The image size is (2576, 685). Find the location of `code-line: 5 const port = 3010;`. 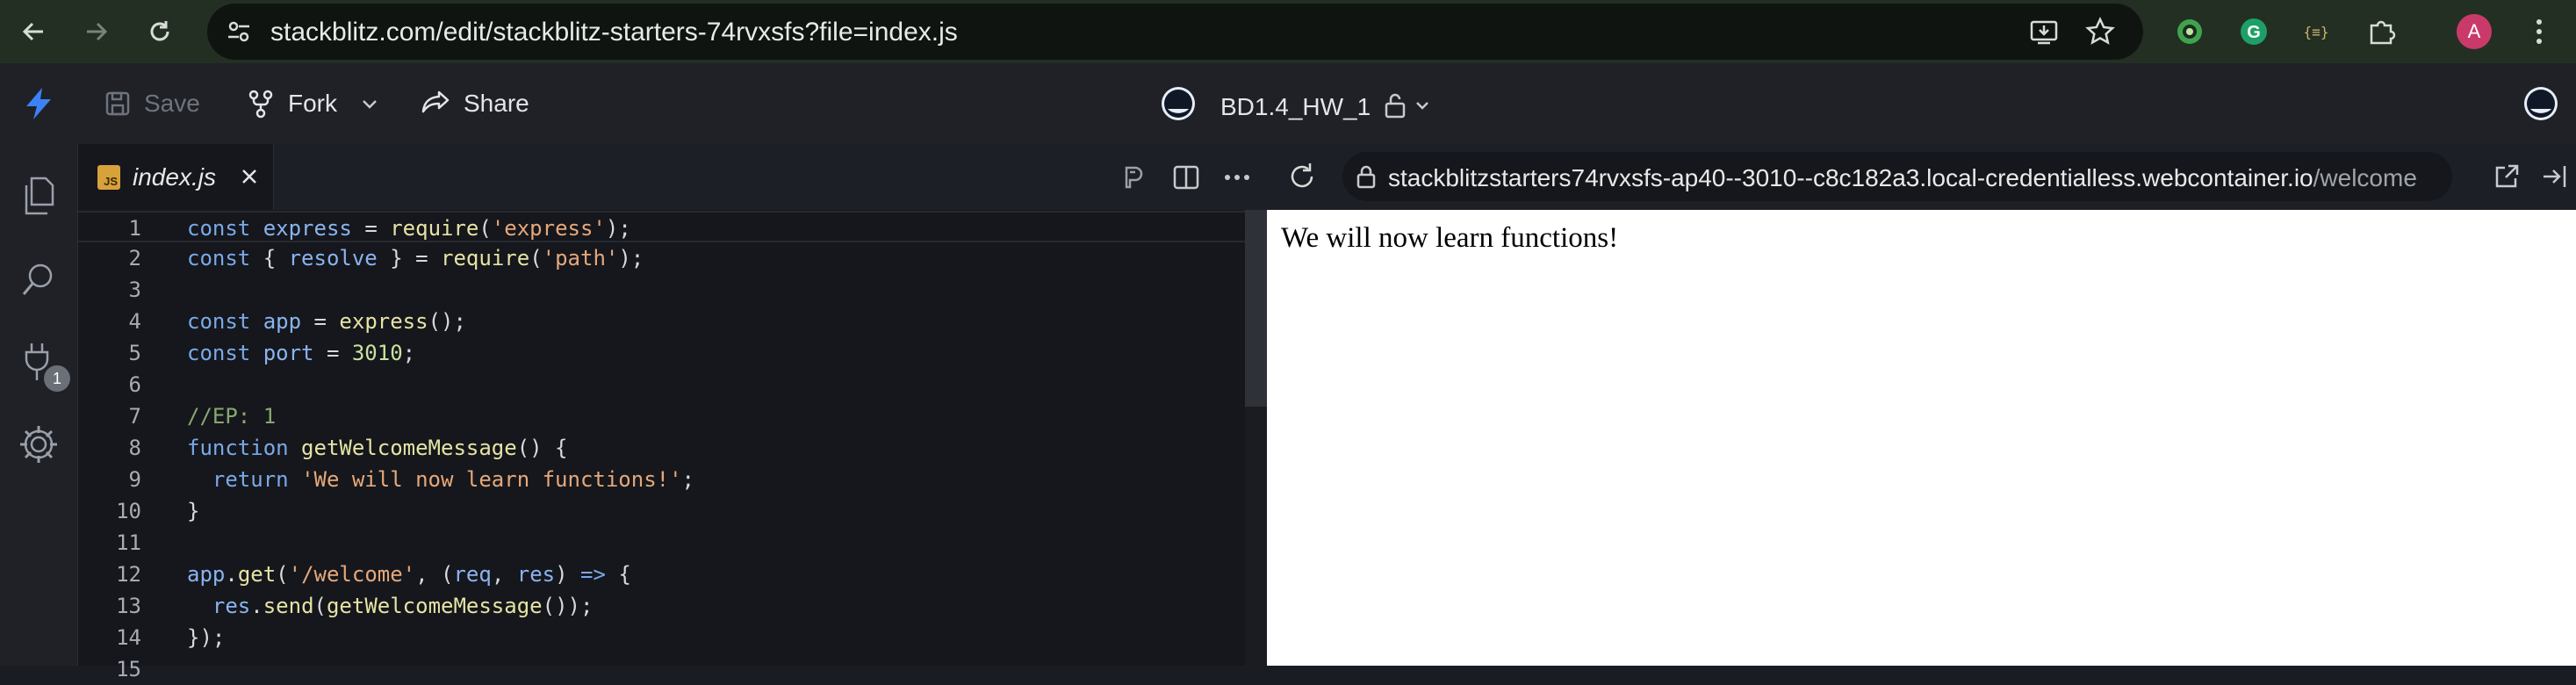

code-line: 5 const port = 3010; is located at coordinates (662, 353).